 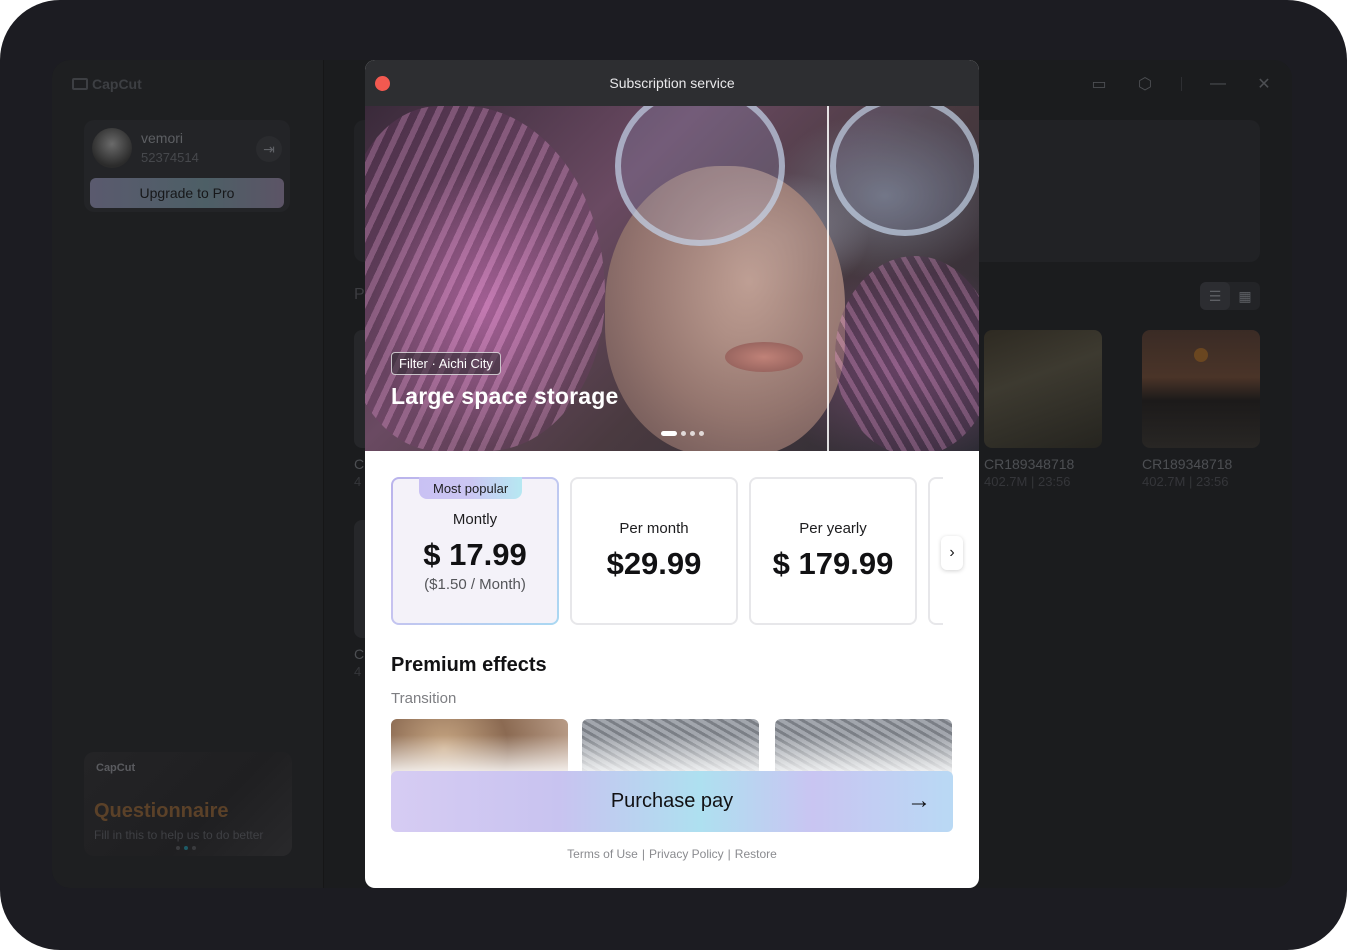 I want to click on pager-dot-active, so click(x=186, y=848).